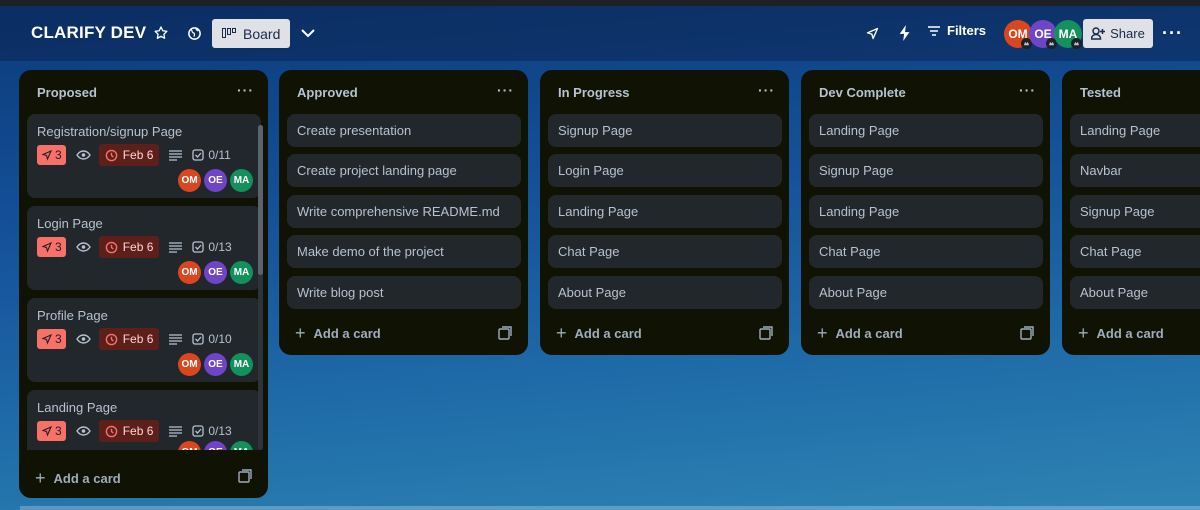 This screenshot has width=1200, height=510. Describe the element at coordinates (404, 130) in the screenshot. I see `card-item: Create presentation` at that location.